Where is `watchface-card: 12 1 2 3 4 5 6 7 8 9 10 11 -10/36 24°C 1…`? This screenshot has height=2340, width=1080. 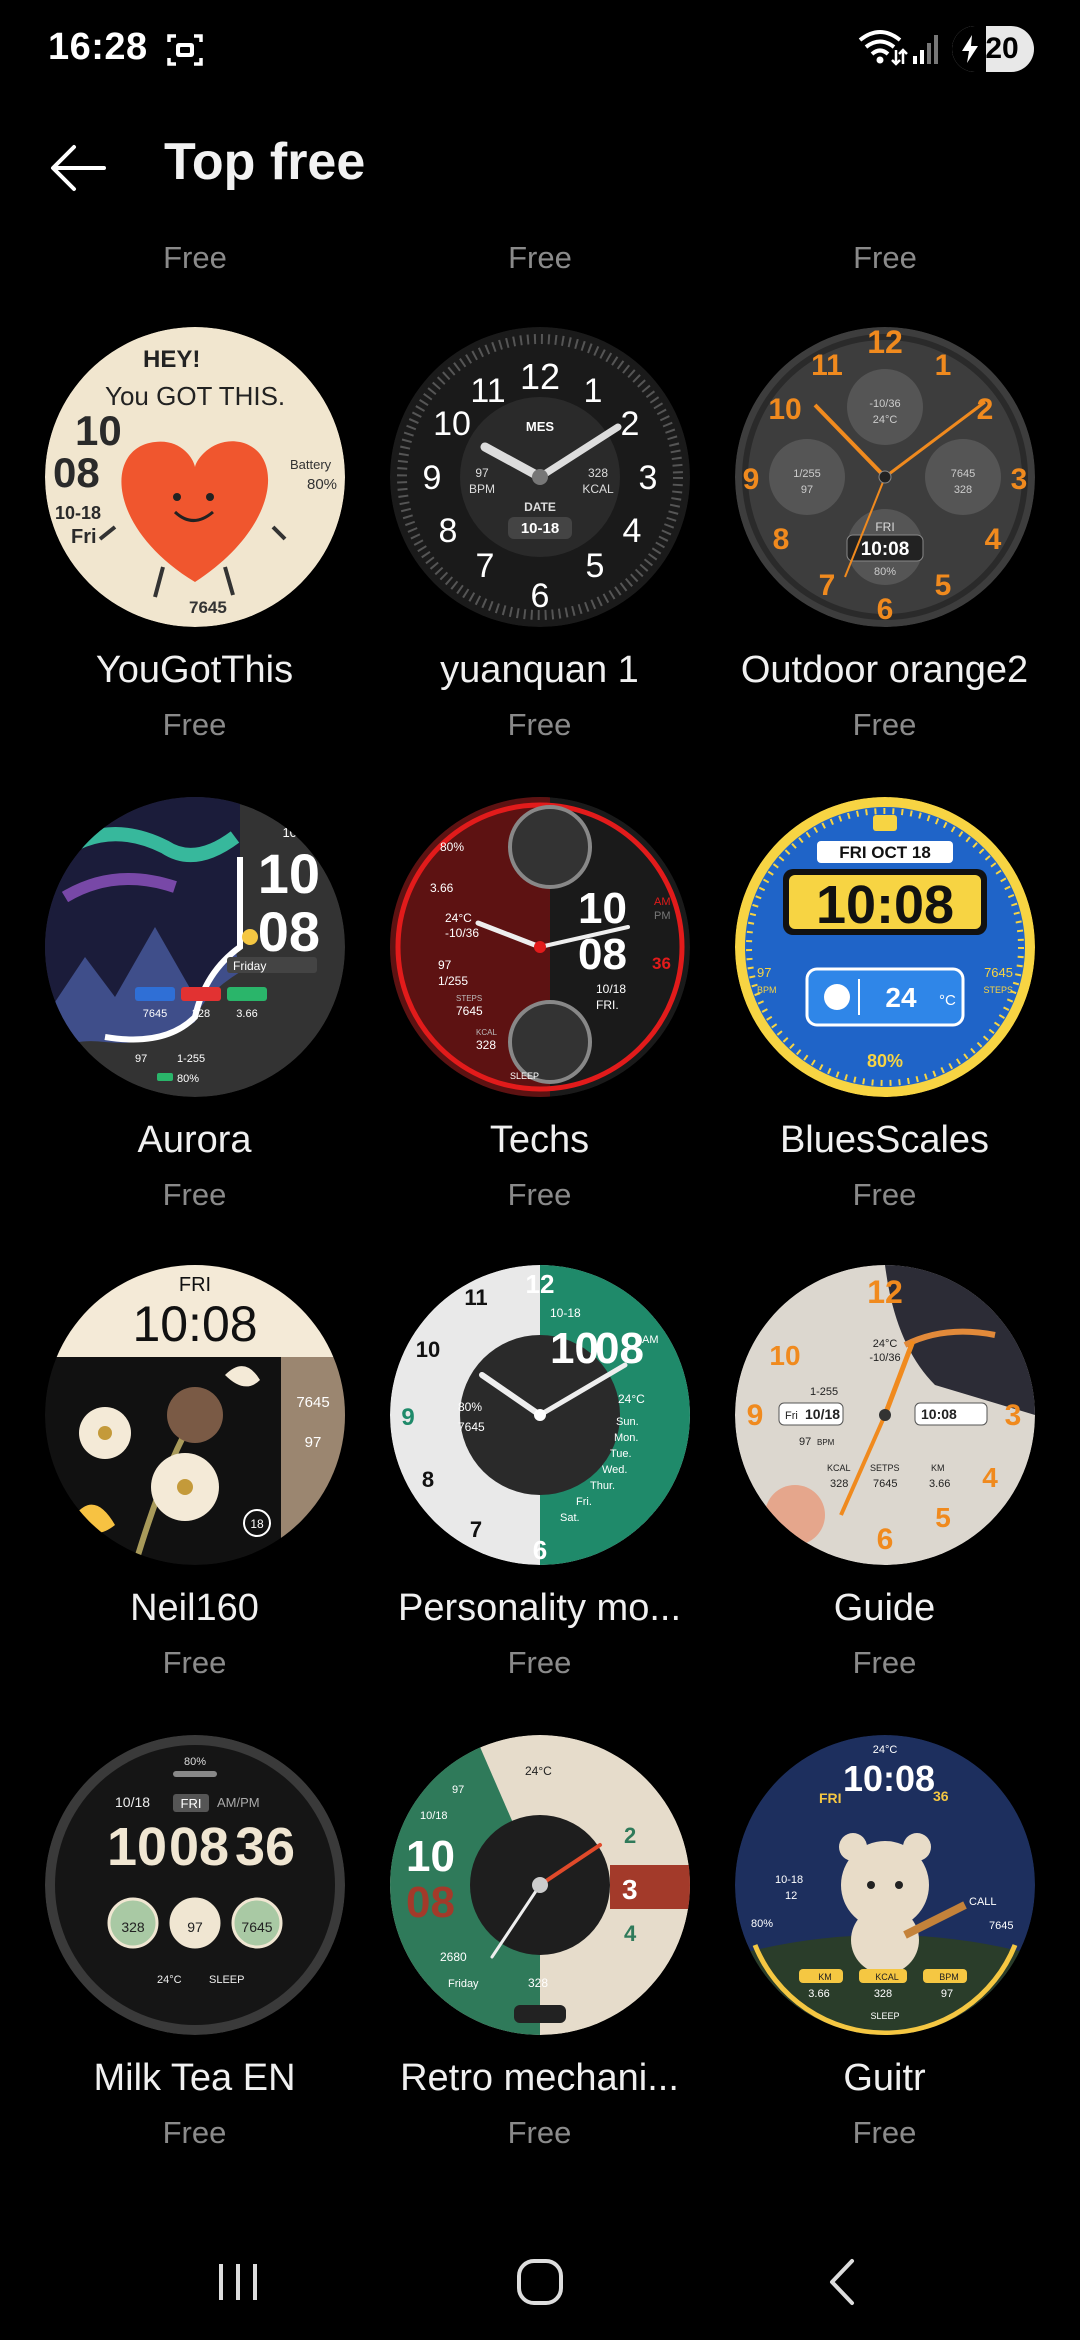 watchface-card: 12 1 2 3 4 5 6 7 8 9 10 11 -10/36 24°C 1… is located at coordinates (884, 537).